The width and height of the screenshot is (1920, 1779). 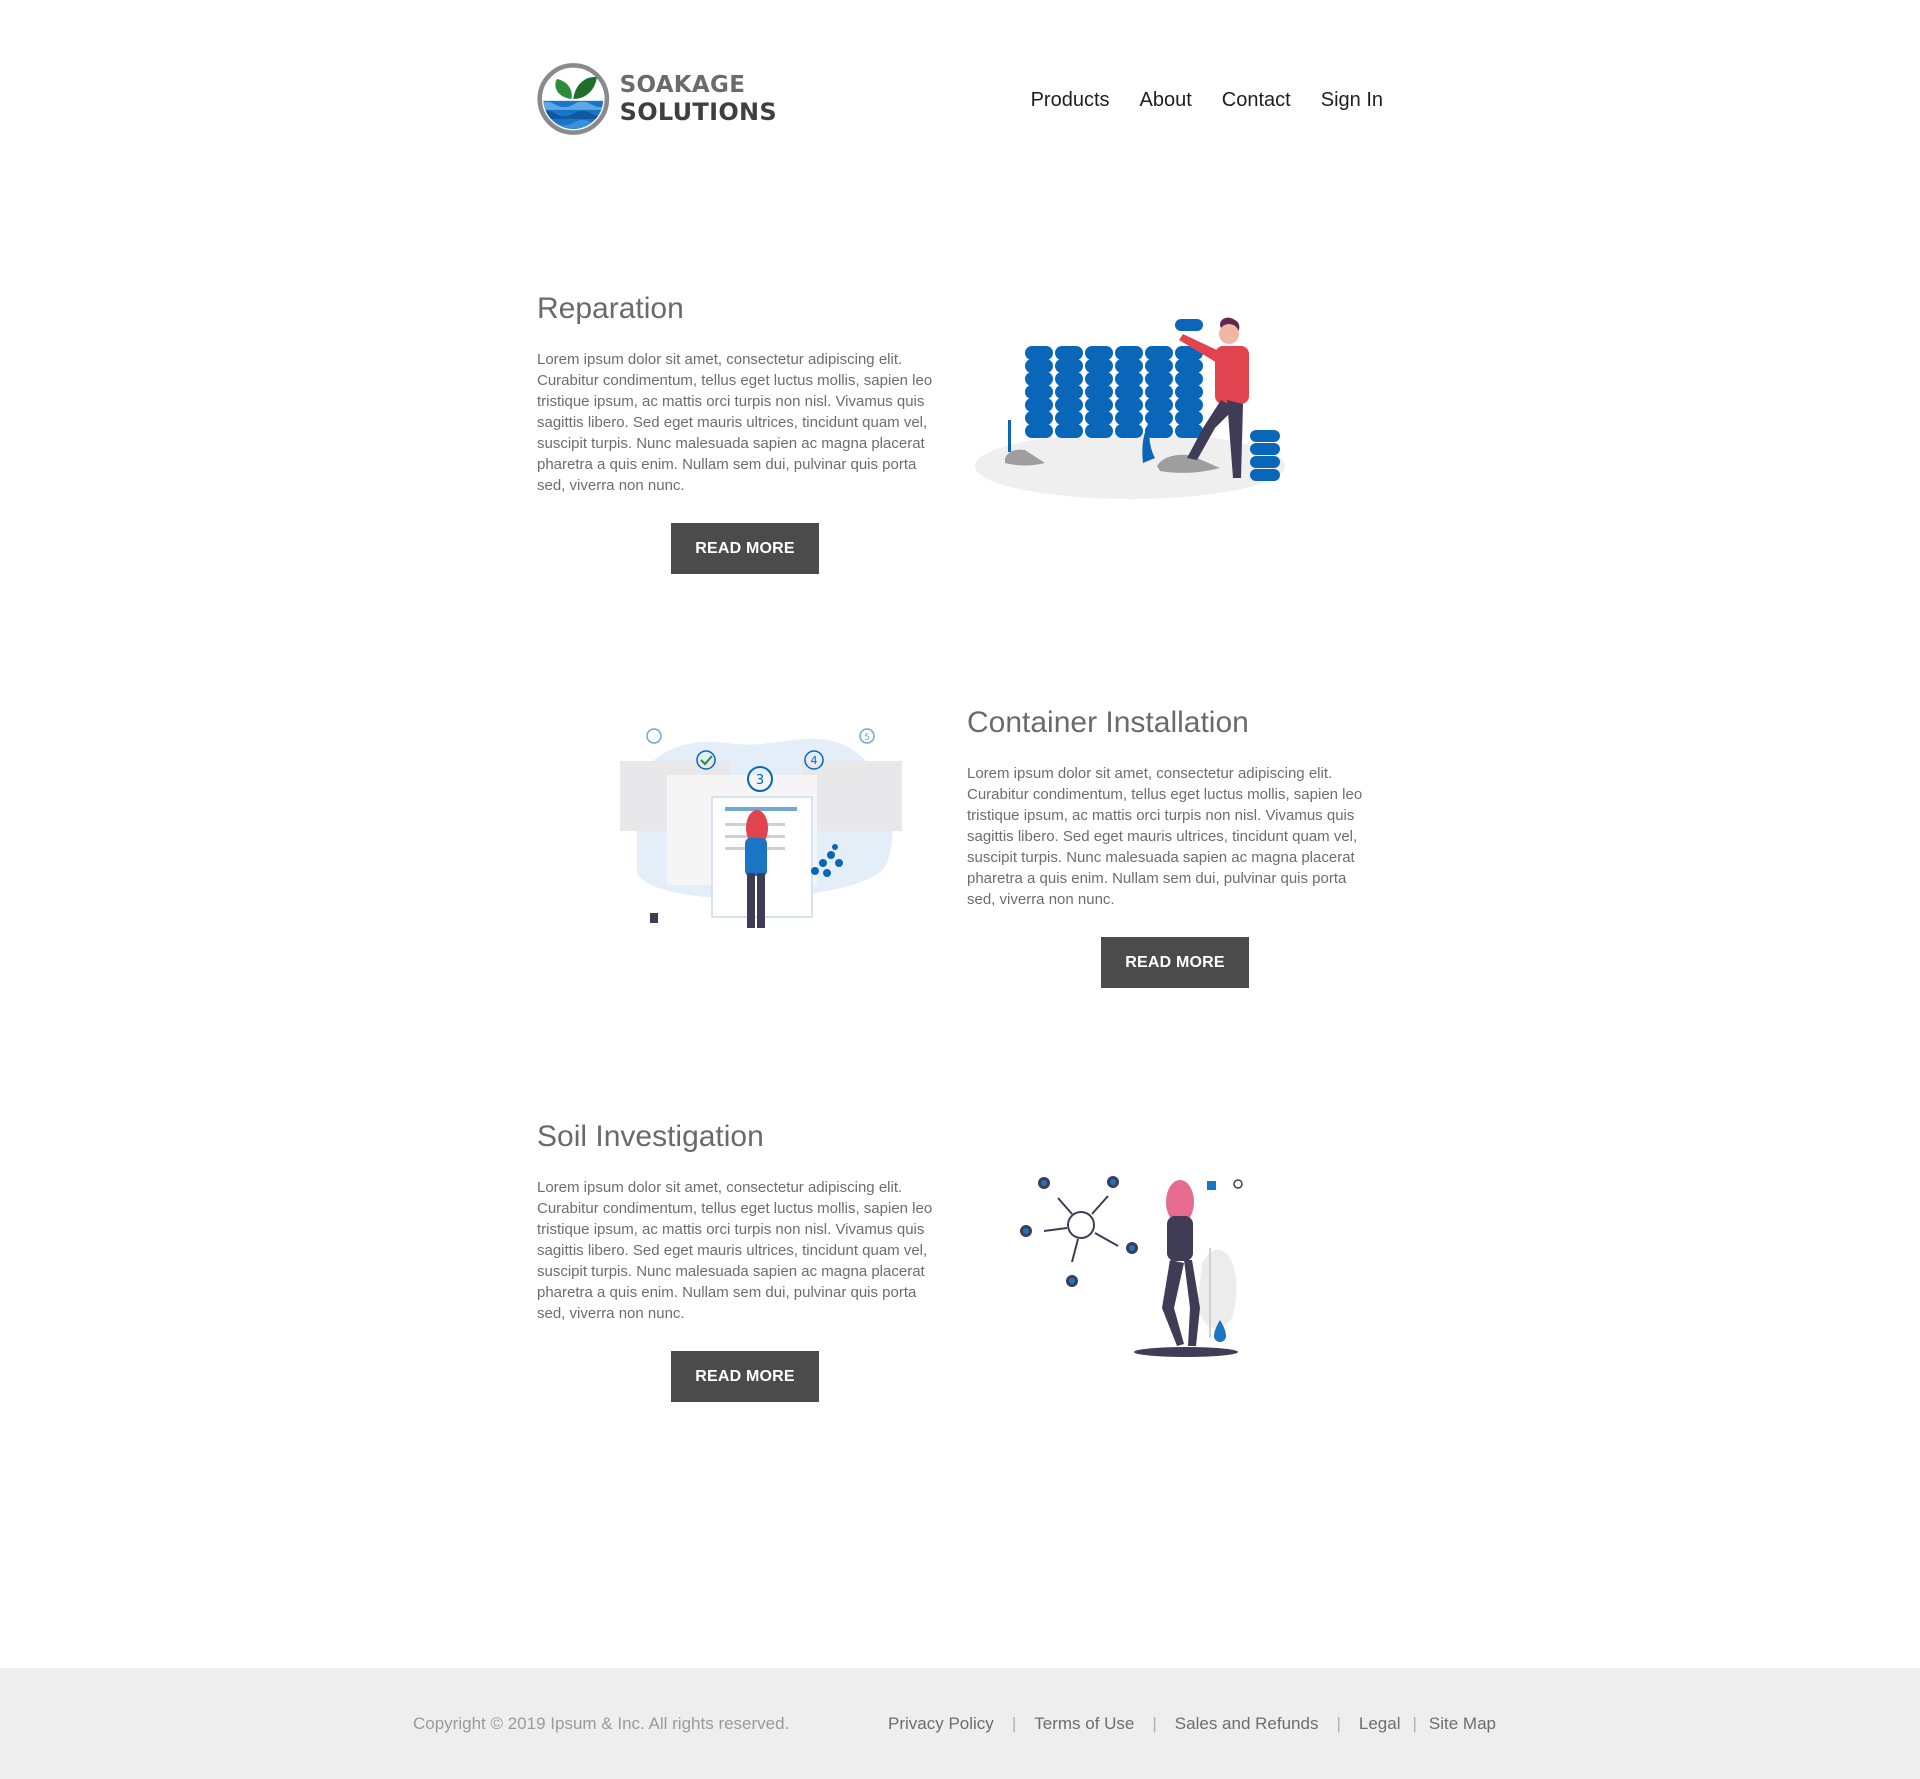 I want to click on brand-line1: SOAKAGE, so click(x=682, y=85).